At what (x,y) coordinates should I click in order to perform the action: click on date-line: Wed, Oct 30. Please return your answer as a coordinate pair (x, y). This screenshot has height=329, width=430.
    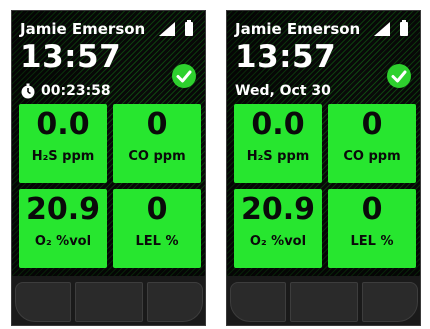
    Looking at the image, I should click on (283, 91).